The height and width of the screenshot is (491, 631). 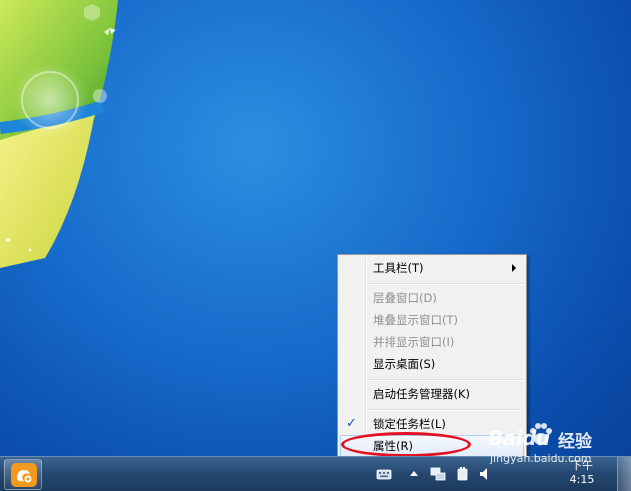 What do you see at coordinates (541, 434) in the screenshot?
I see `paw-icon` at bounding box center [541, 434].